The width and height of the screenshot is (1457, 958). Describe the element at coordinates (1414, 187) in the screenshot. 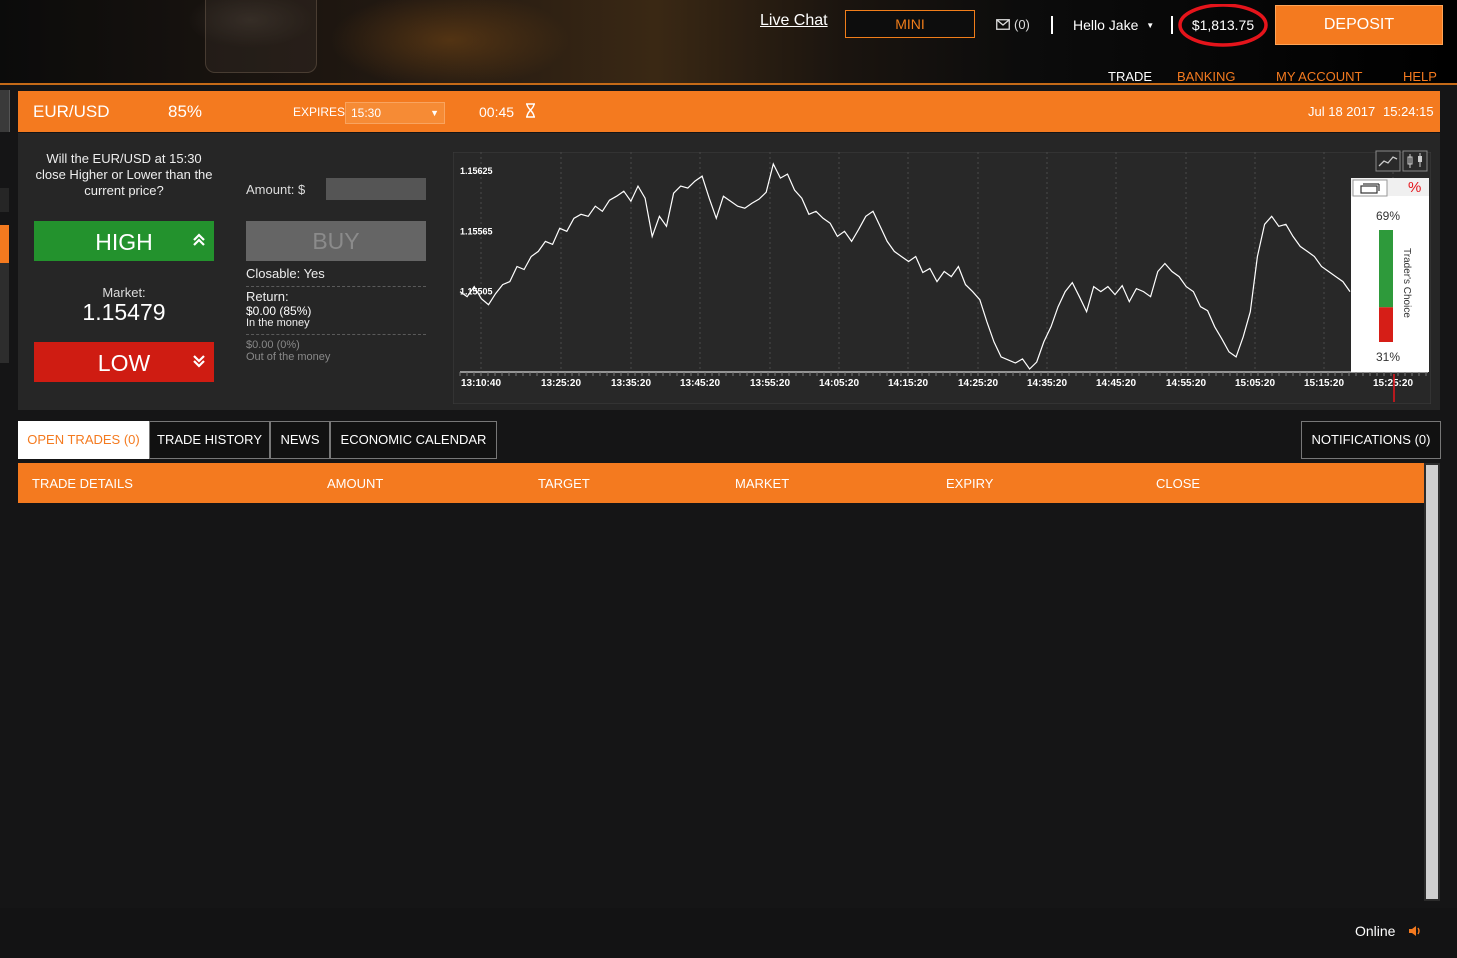

I see `percent-icon: %` at that location.